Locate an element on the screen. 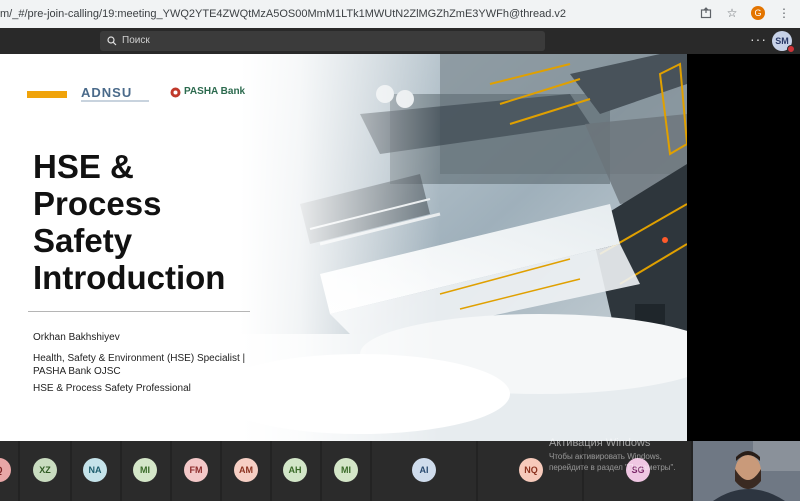 The image size is (800, 501). share-icon is located at coordinates (706, 13).